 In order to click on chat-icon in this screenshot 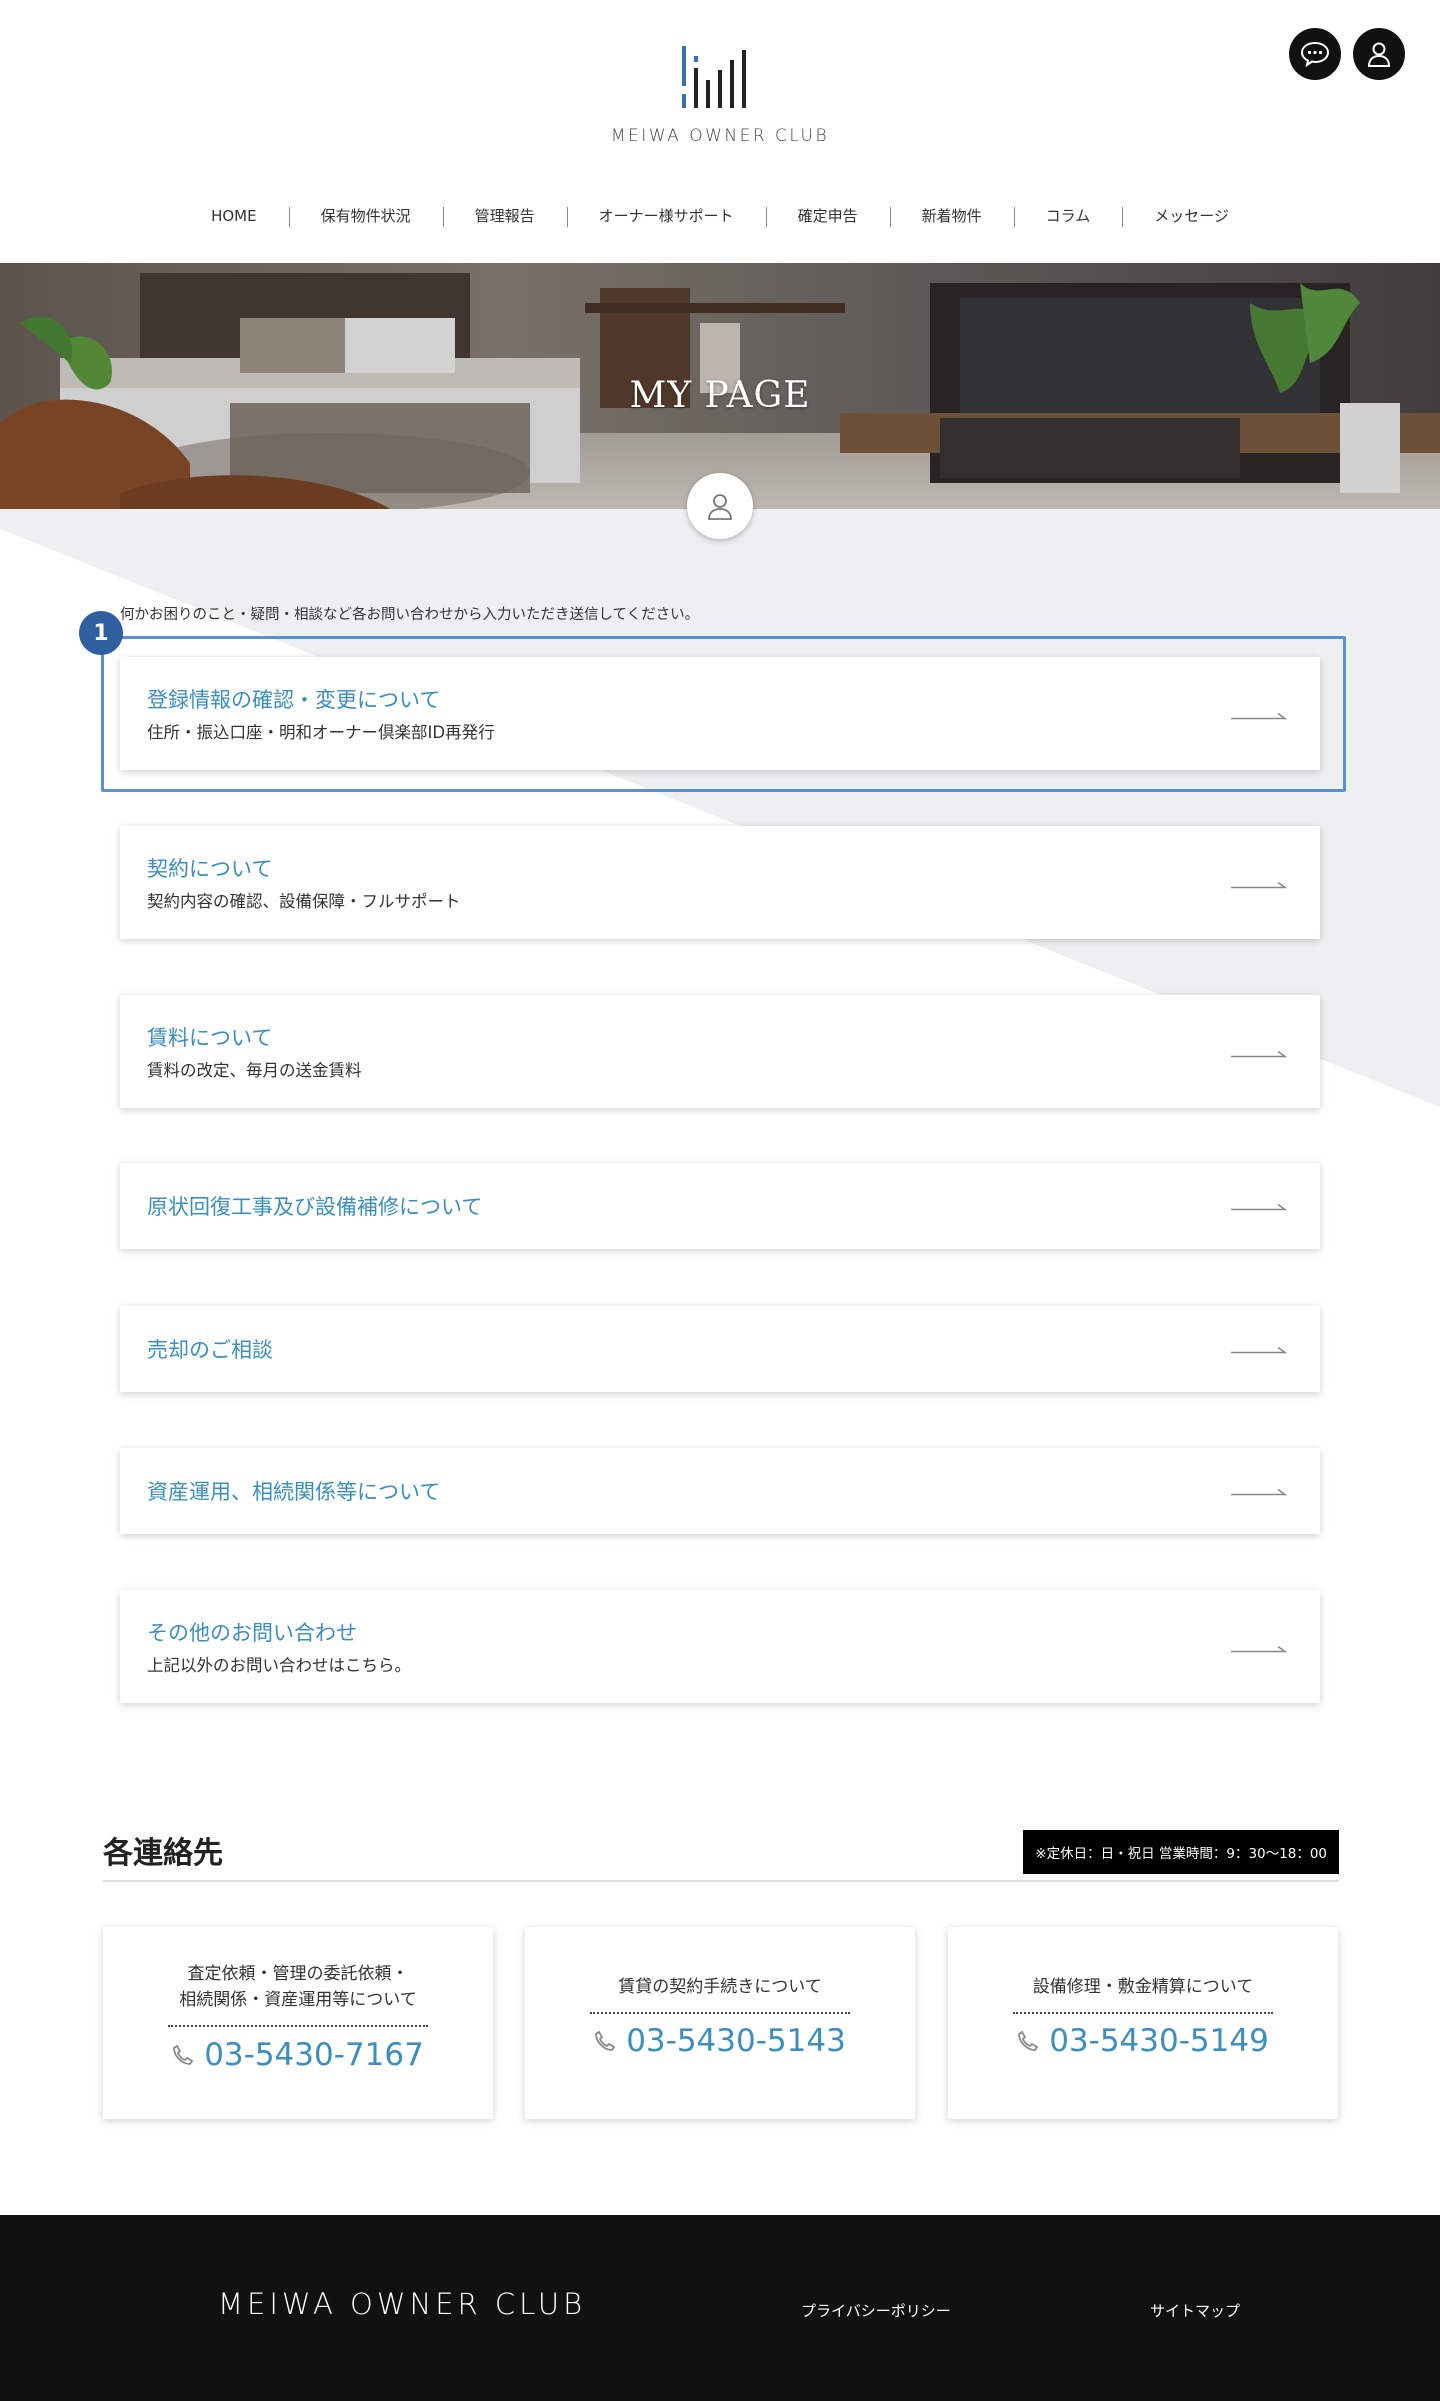, I will do `click(1315, 54)`.